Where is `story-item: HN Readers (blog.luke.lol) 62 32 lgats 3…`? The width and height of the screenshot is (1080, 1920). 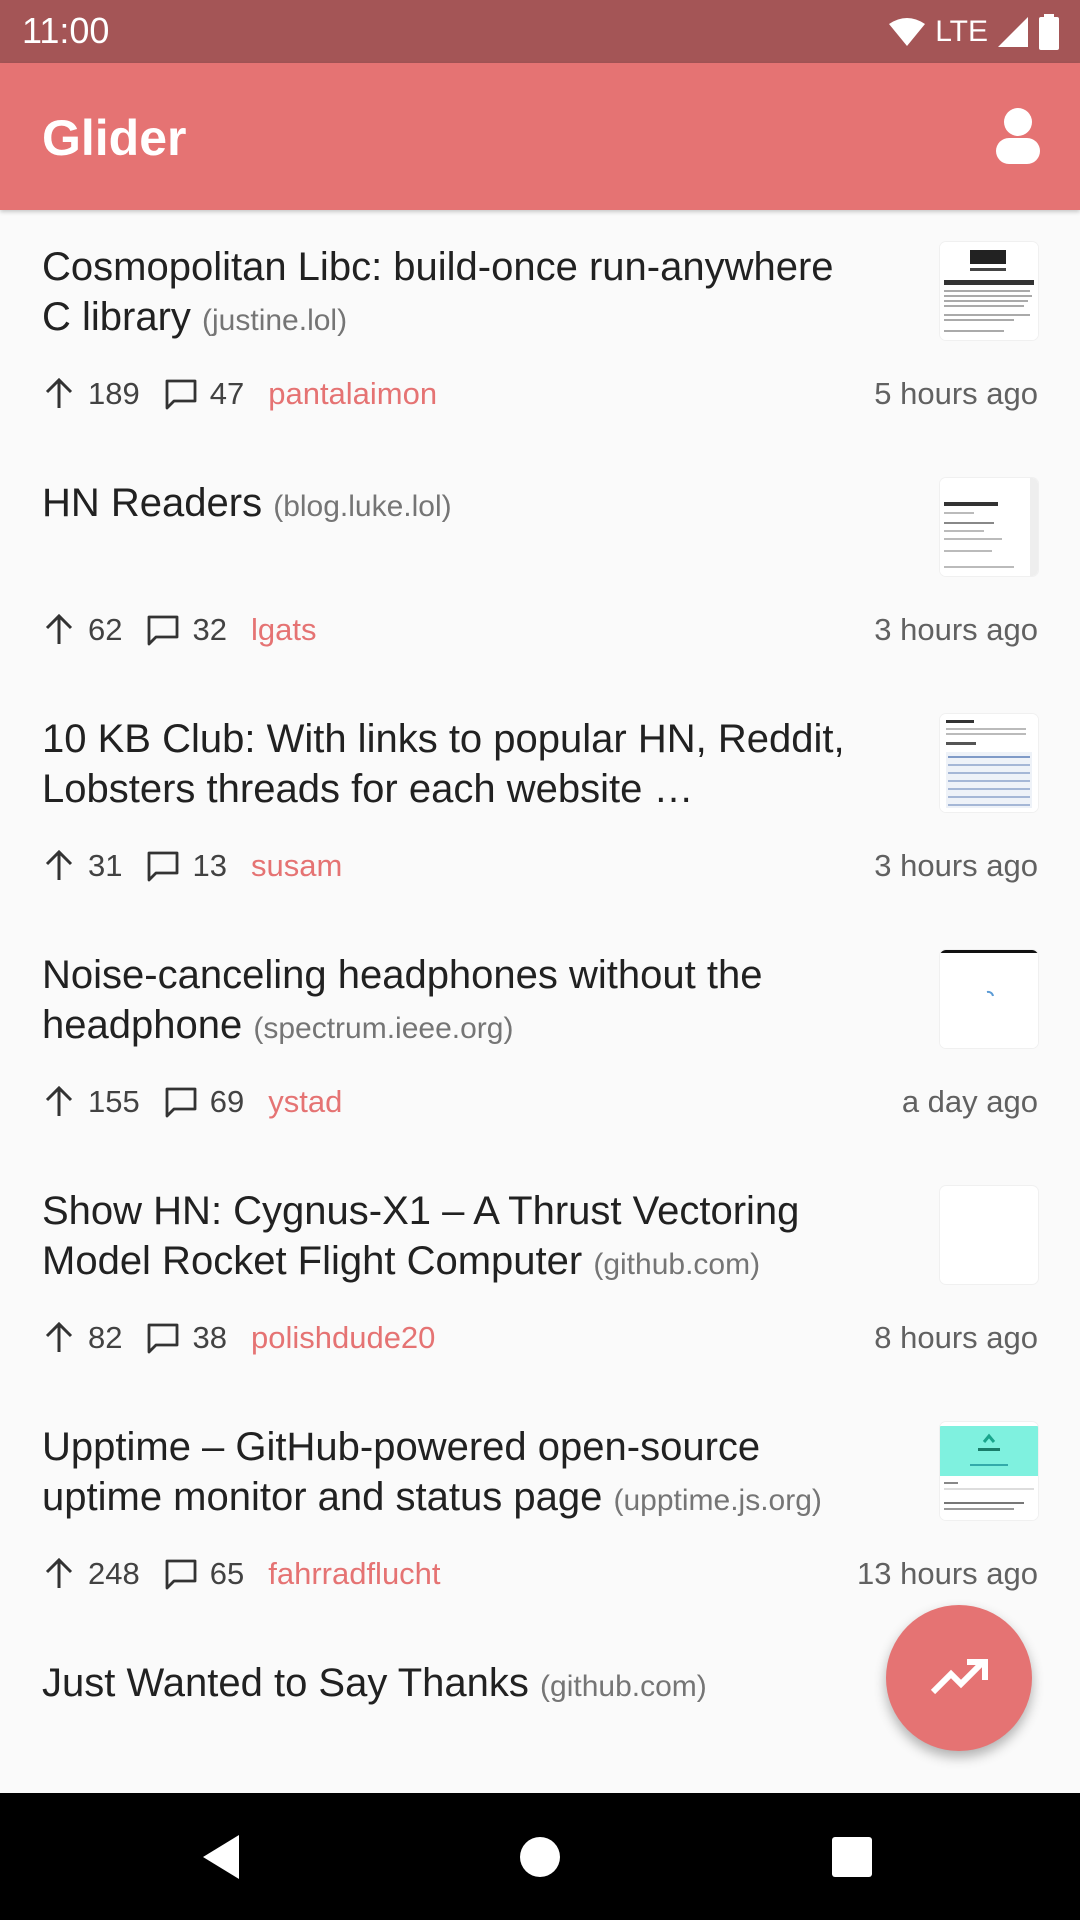
story-item: HN Readers (blog.luke.lol) 62 32 lgats 3… is located at coordinates (540, 564).